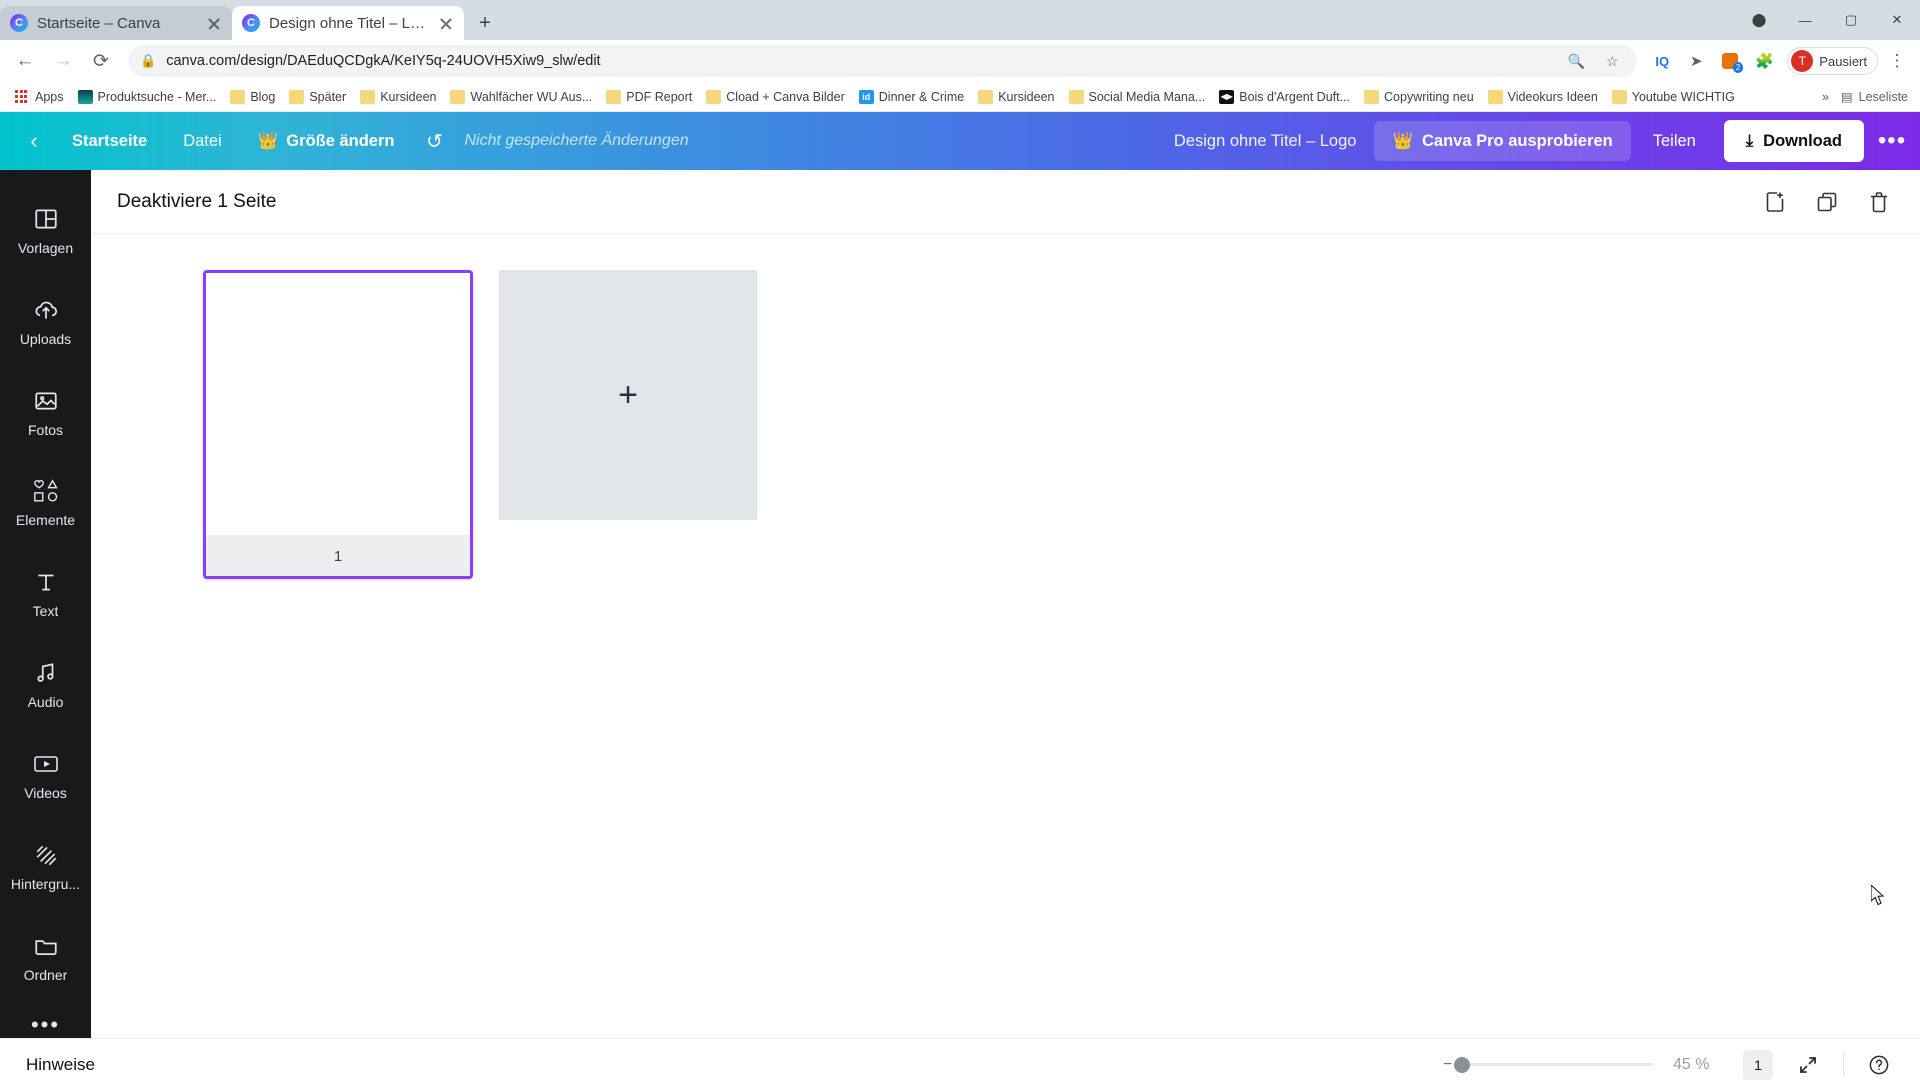  What do you see at coordinates (1805, 20) in the screenshot?
I see `minimize-button: —` at bounding box center [1805, 20].